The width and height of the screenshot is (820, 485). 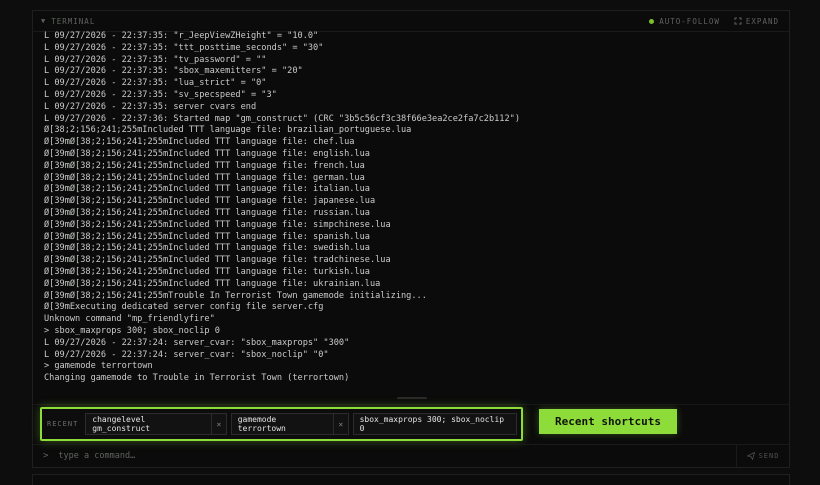 What do you see at coordinates (652, 21) in the screenshot?
I see `status-dot-icon` at bounding box center [652, 21].